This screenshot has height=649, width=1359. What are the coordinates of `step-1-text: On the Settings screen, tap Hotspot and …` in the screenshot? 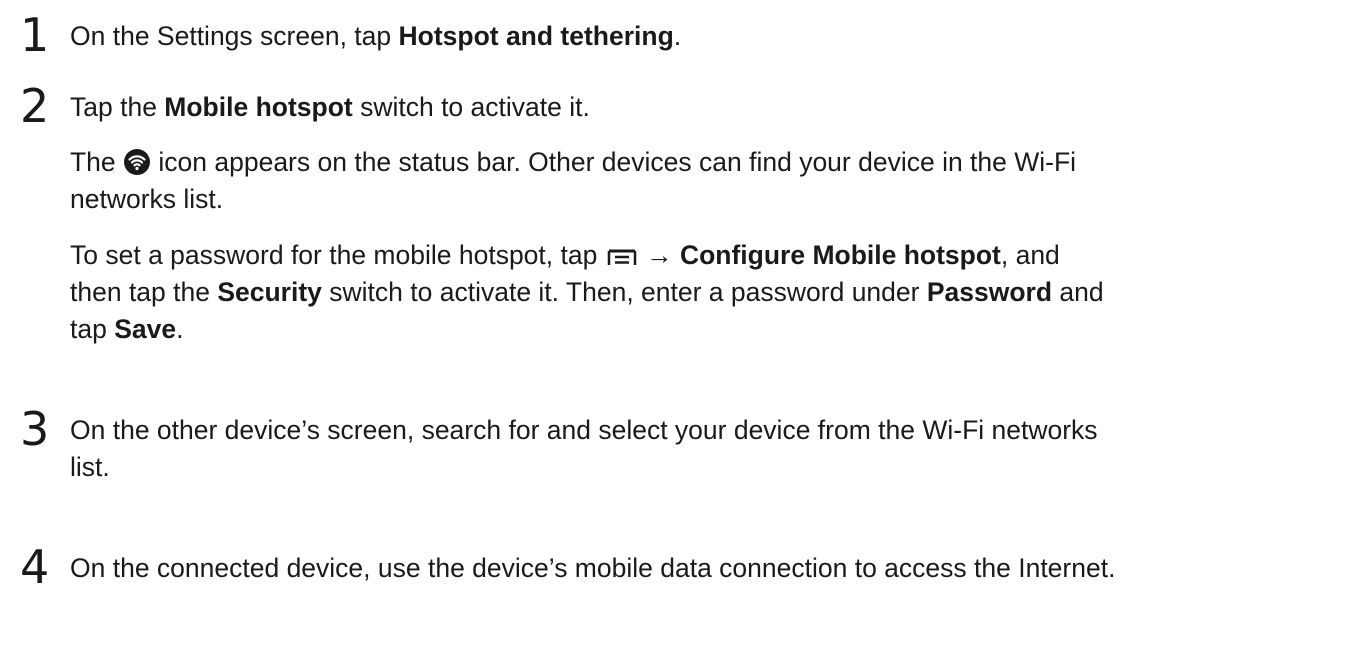 It's located at (376, 36).